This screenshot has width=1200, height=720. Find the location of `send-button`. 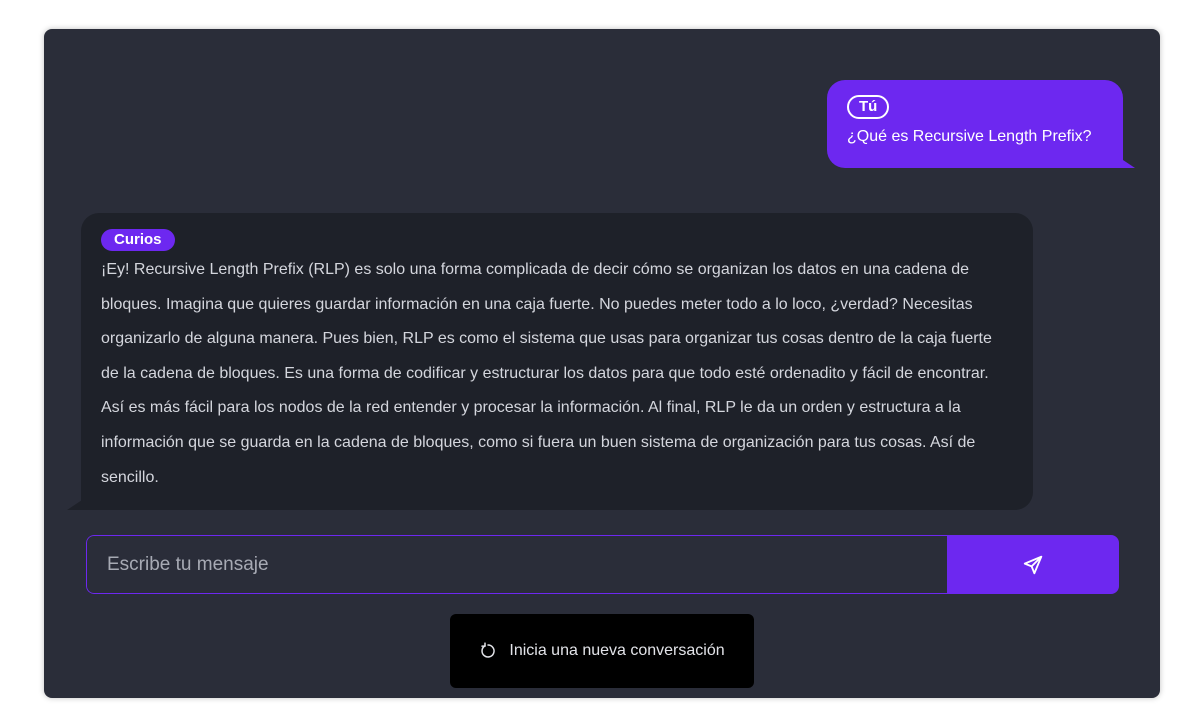

send-button is located at coordinates (1033, 564).